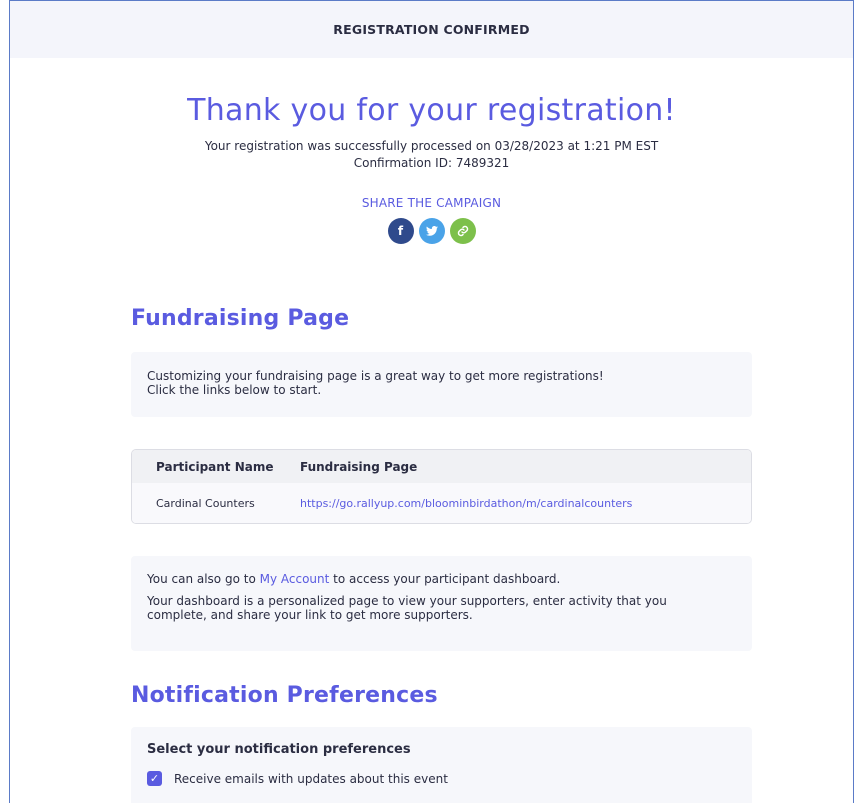  What do you see at coordinates (240, 318) in the screenshot?
I see `fundraising-title: Fundraising Page` at bounding box center [240, 318].